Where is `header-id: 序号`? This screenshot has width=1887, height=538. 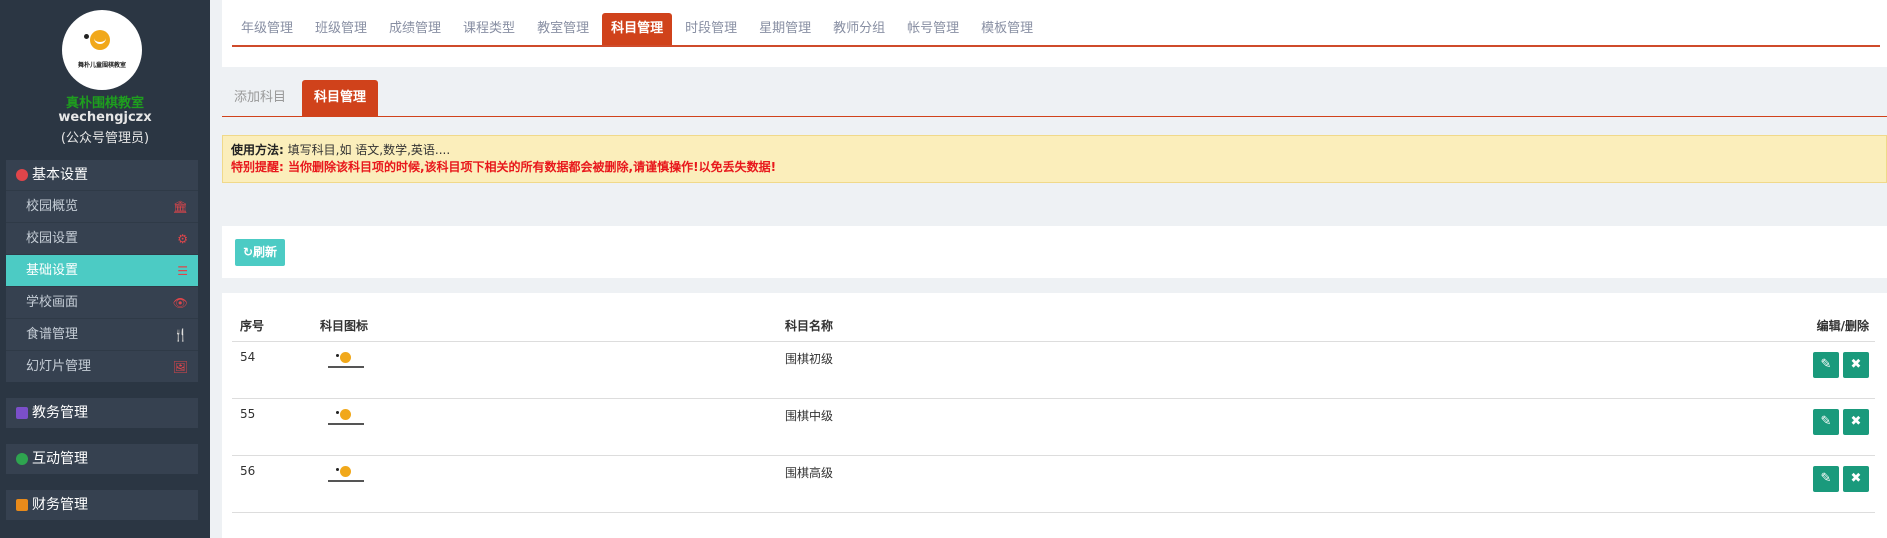 header-id: 序号 is located at coordinates (272, 326).